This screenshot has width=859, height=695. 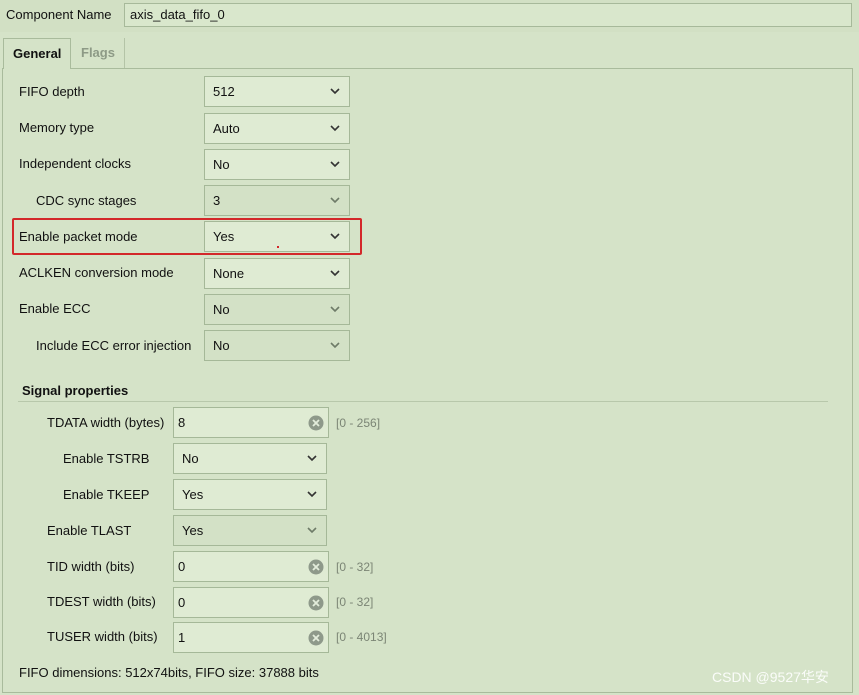 I want to click on tid-width-range: [0 - 32], so click(x=355, y=567).